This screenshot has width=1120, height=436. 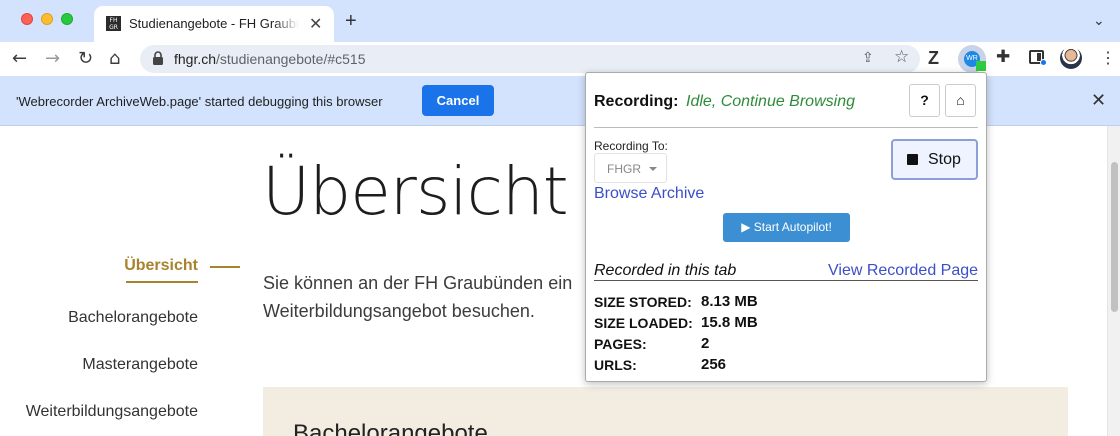 I want to click on help-button: ?, so click(x=924, y=100).